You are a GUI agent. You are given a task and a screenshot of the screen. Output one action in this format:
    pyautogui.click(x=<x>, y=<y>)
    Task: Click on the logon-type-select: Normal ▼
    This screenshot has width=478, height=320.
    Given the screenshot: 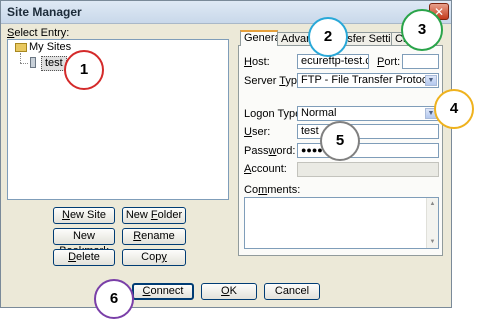 What is the action you would take?
    pyautogui.click(x=368, y=113)
    